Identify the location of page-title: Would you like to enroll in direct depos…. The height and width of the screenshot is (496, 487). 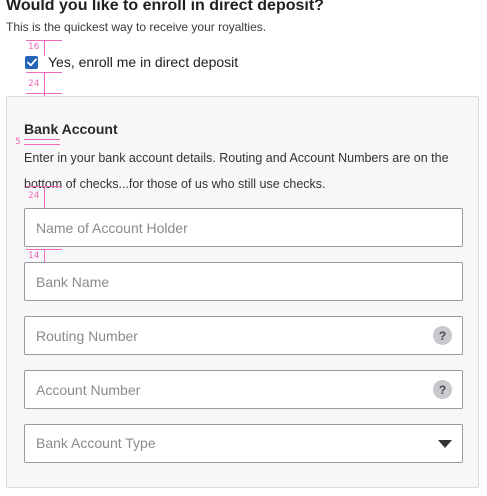
(165, 7).